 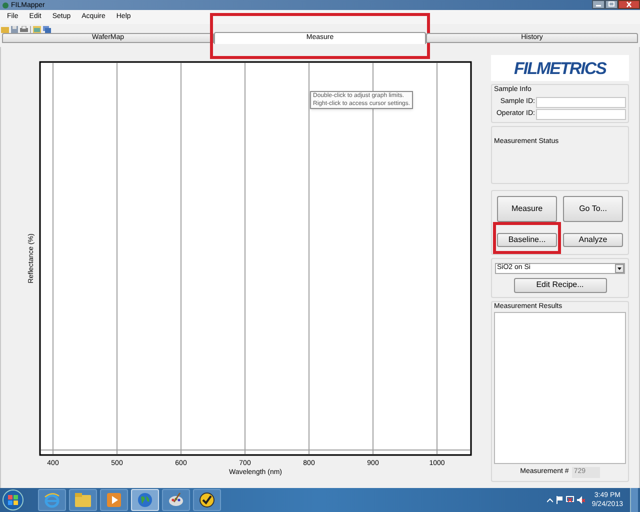 What do you see at coordinates (24, 29) in the screenshot?
I see `print-icon` at bounding box center [24, 29].